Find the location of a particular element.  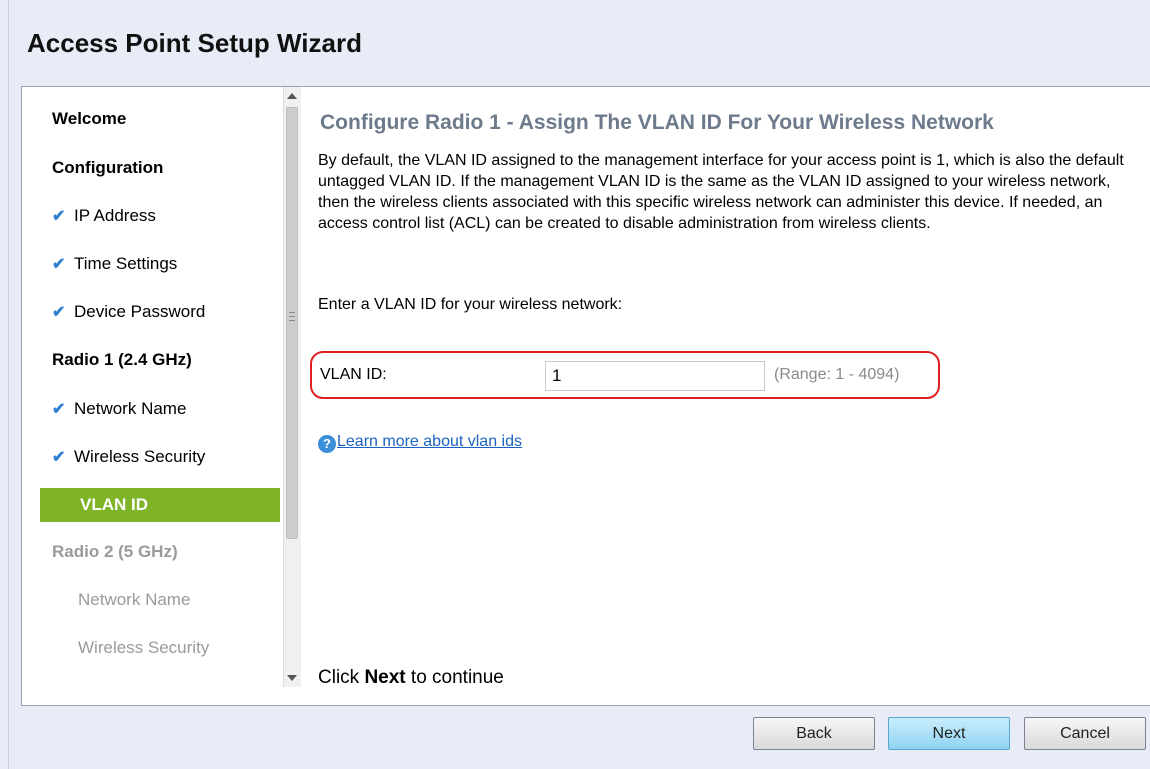

continue-prefix: Click is located at coordinates (341, 677).